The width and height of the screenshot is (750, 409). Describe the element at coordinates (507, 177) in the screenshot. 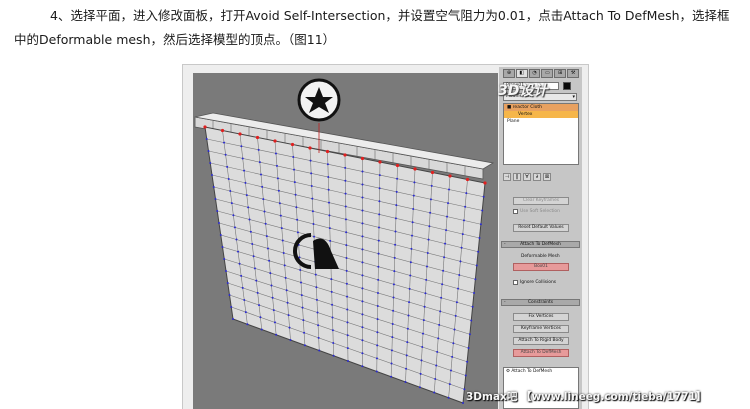

I see `pin-stack-icon: ⊣` at that location.